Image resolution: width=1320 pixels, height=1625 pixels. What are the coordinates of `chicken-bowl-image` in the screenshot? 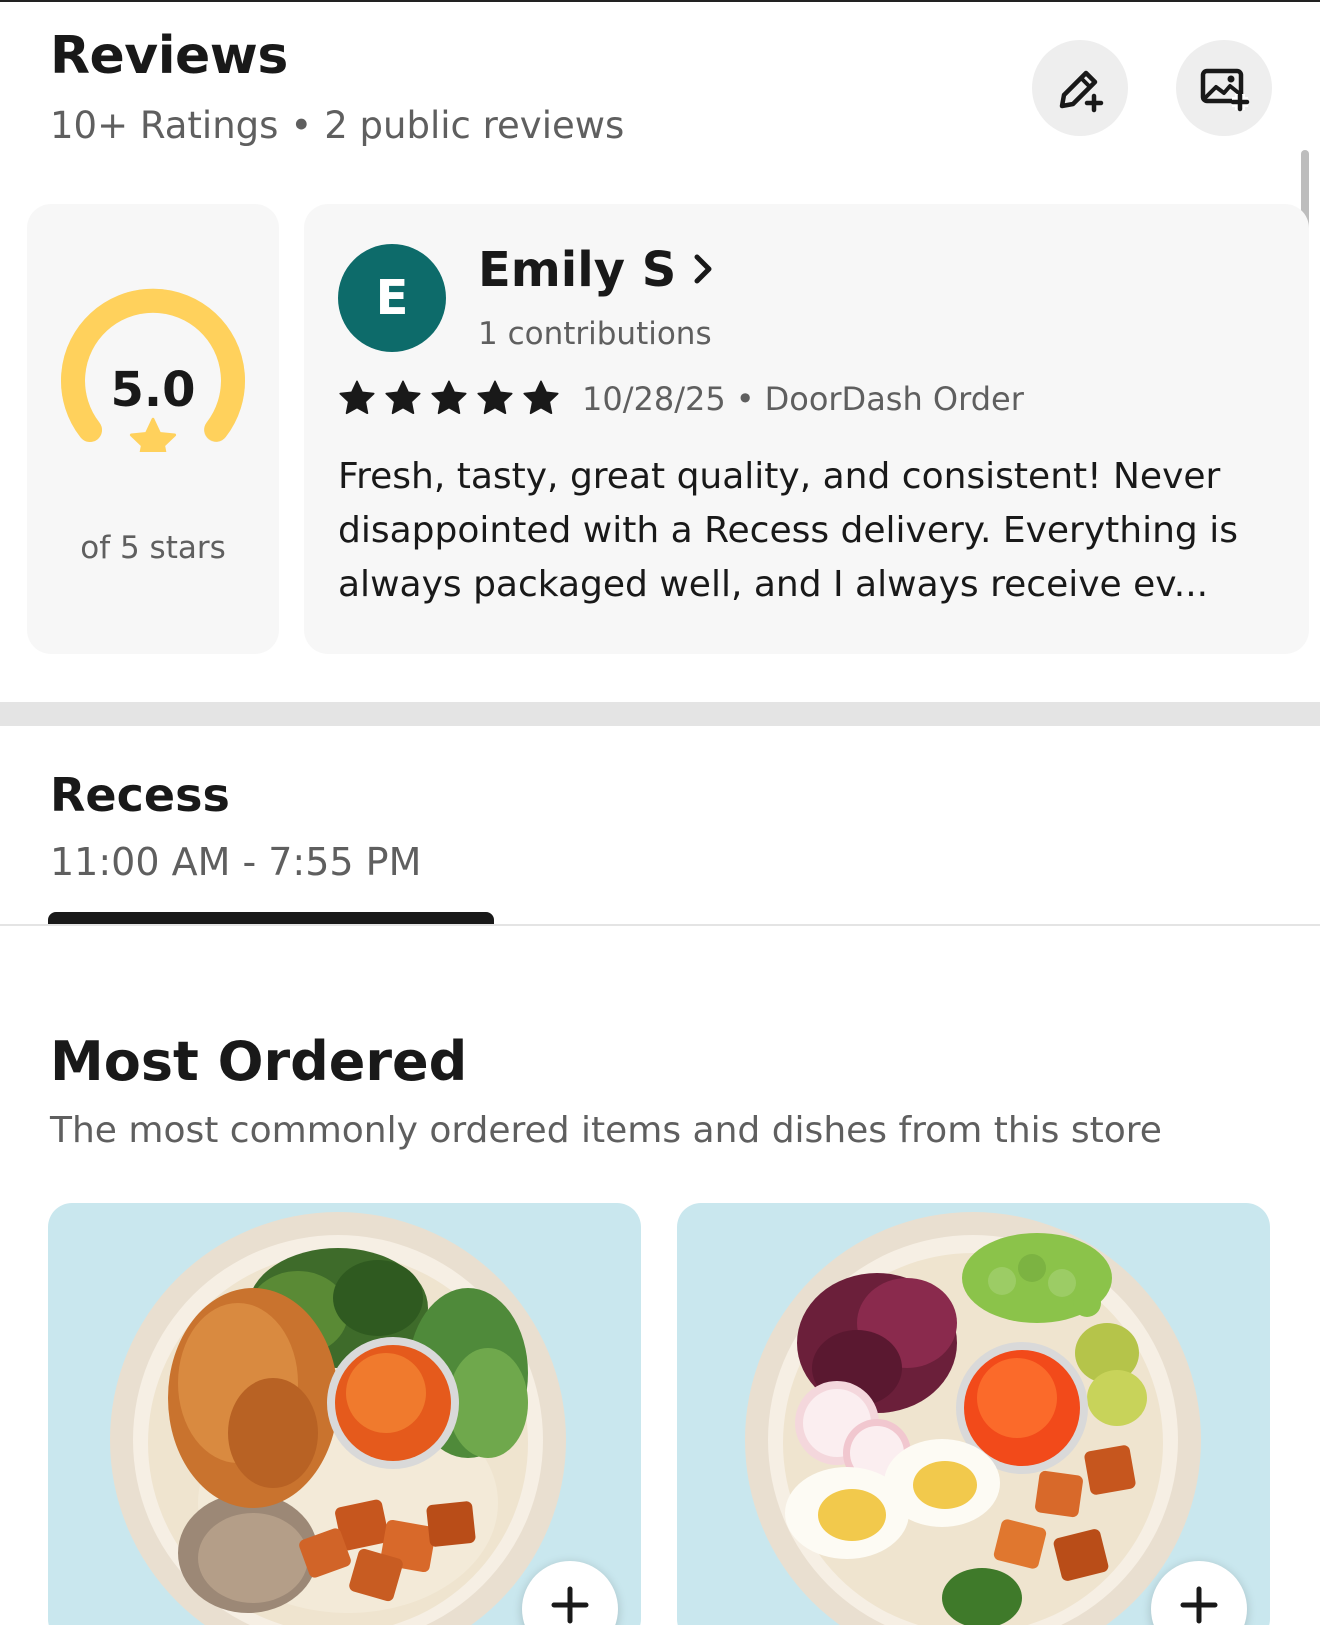 It's located at (338, 1418).